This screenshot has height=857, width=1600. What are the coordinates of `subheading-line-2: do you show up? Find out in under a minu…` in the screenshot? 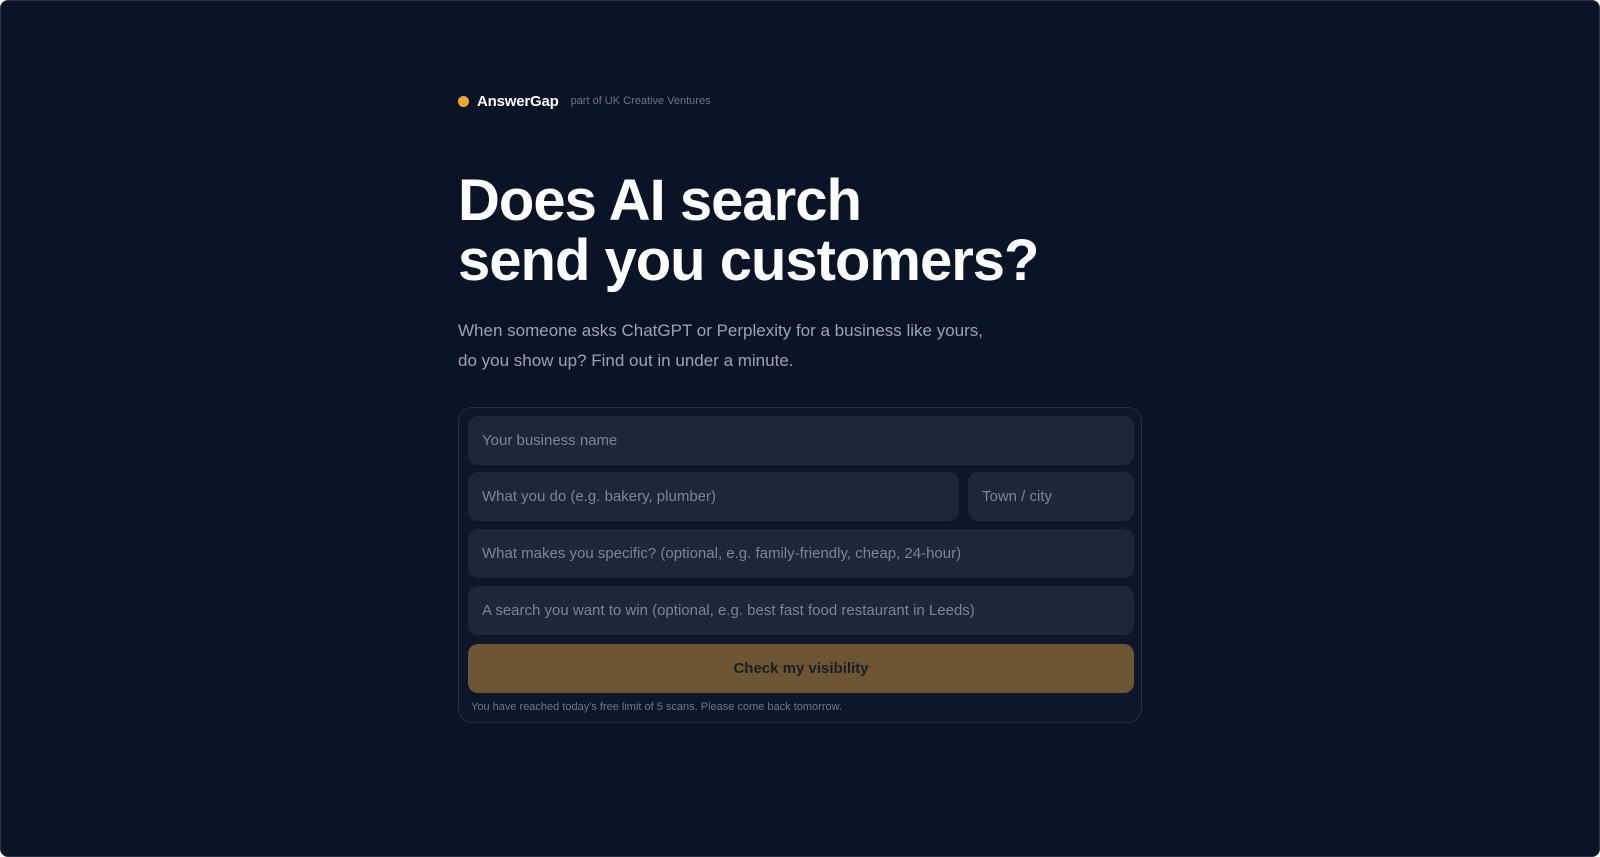 It's located at (626, 360).